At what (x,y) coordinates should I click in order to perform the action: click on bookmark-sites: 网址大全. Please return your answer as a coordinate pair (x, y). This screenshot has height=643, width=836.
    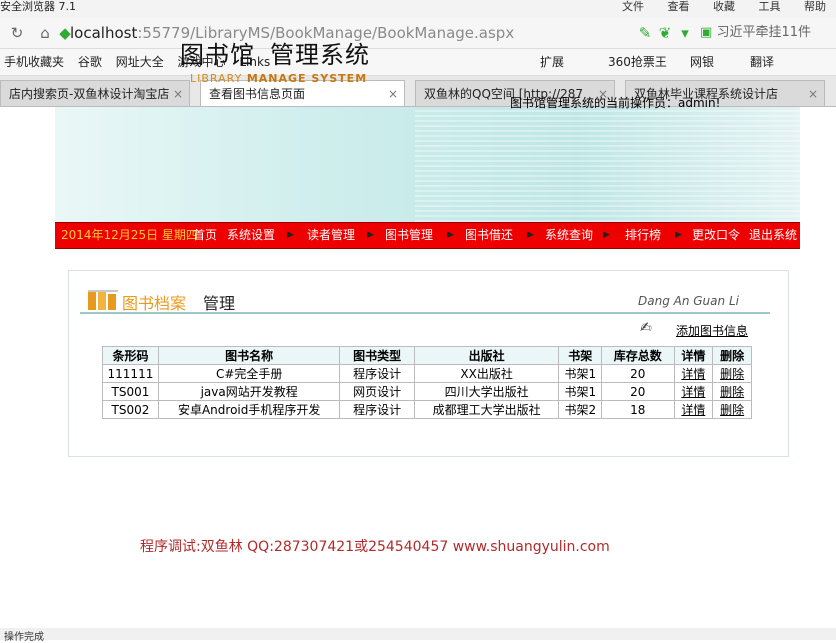
    Looking at the image, I should click on (140, 62).